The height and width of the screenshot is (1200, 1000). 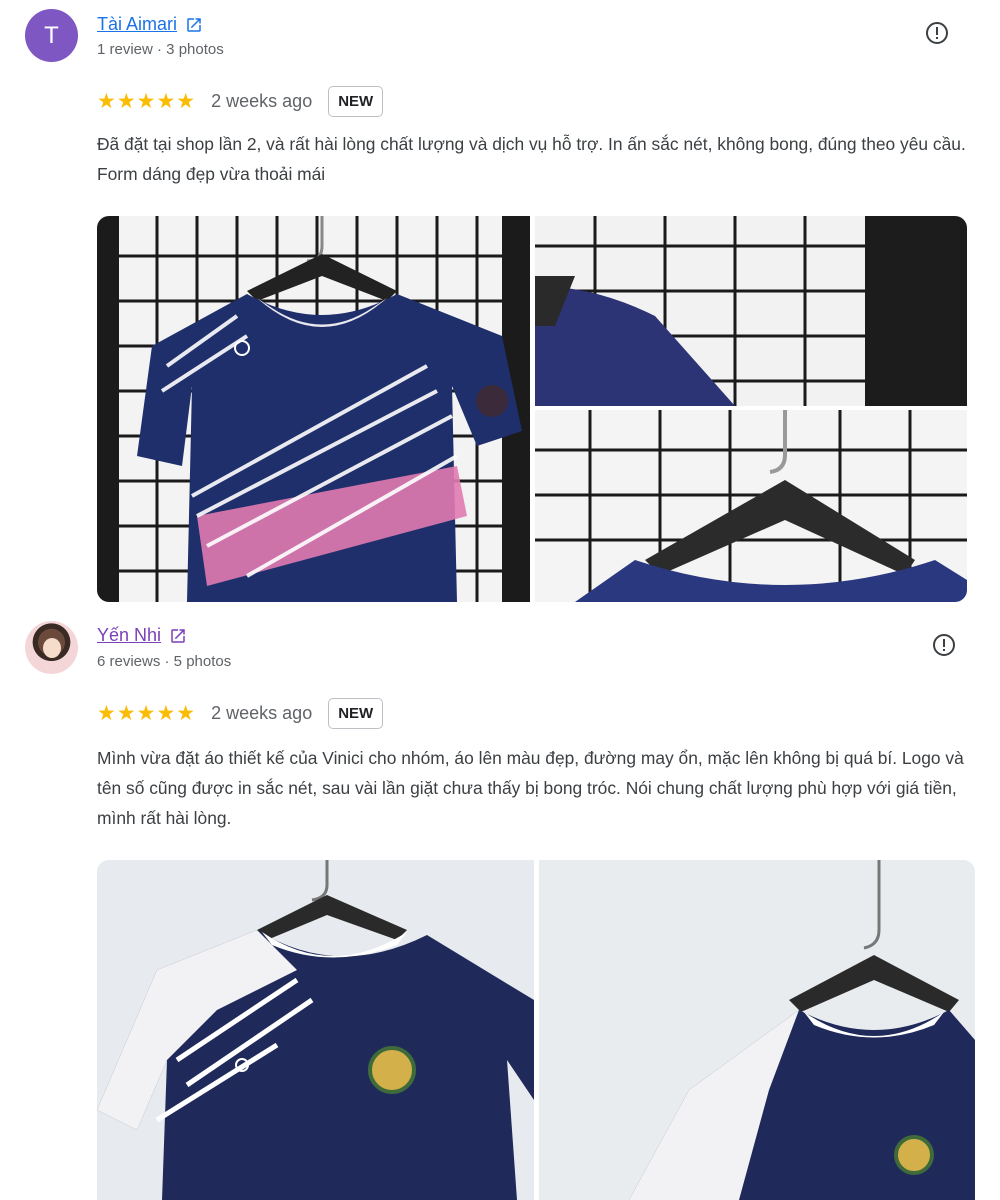 I want to click on reviewer-name-row: Tài Aimari, so click(x=150, y=24).